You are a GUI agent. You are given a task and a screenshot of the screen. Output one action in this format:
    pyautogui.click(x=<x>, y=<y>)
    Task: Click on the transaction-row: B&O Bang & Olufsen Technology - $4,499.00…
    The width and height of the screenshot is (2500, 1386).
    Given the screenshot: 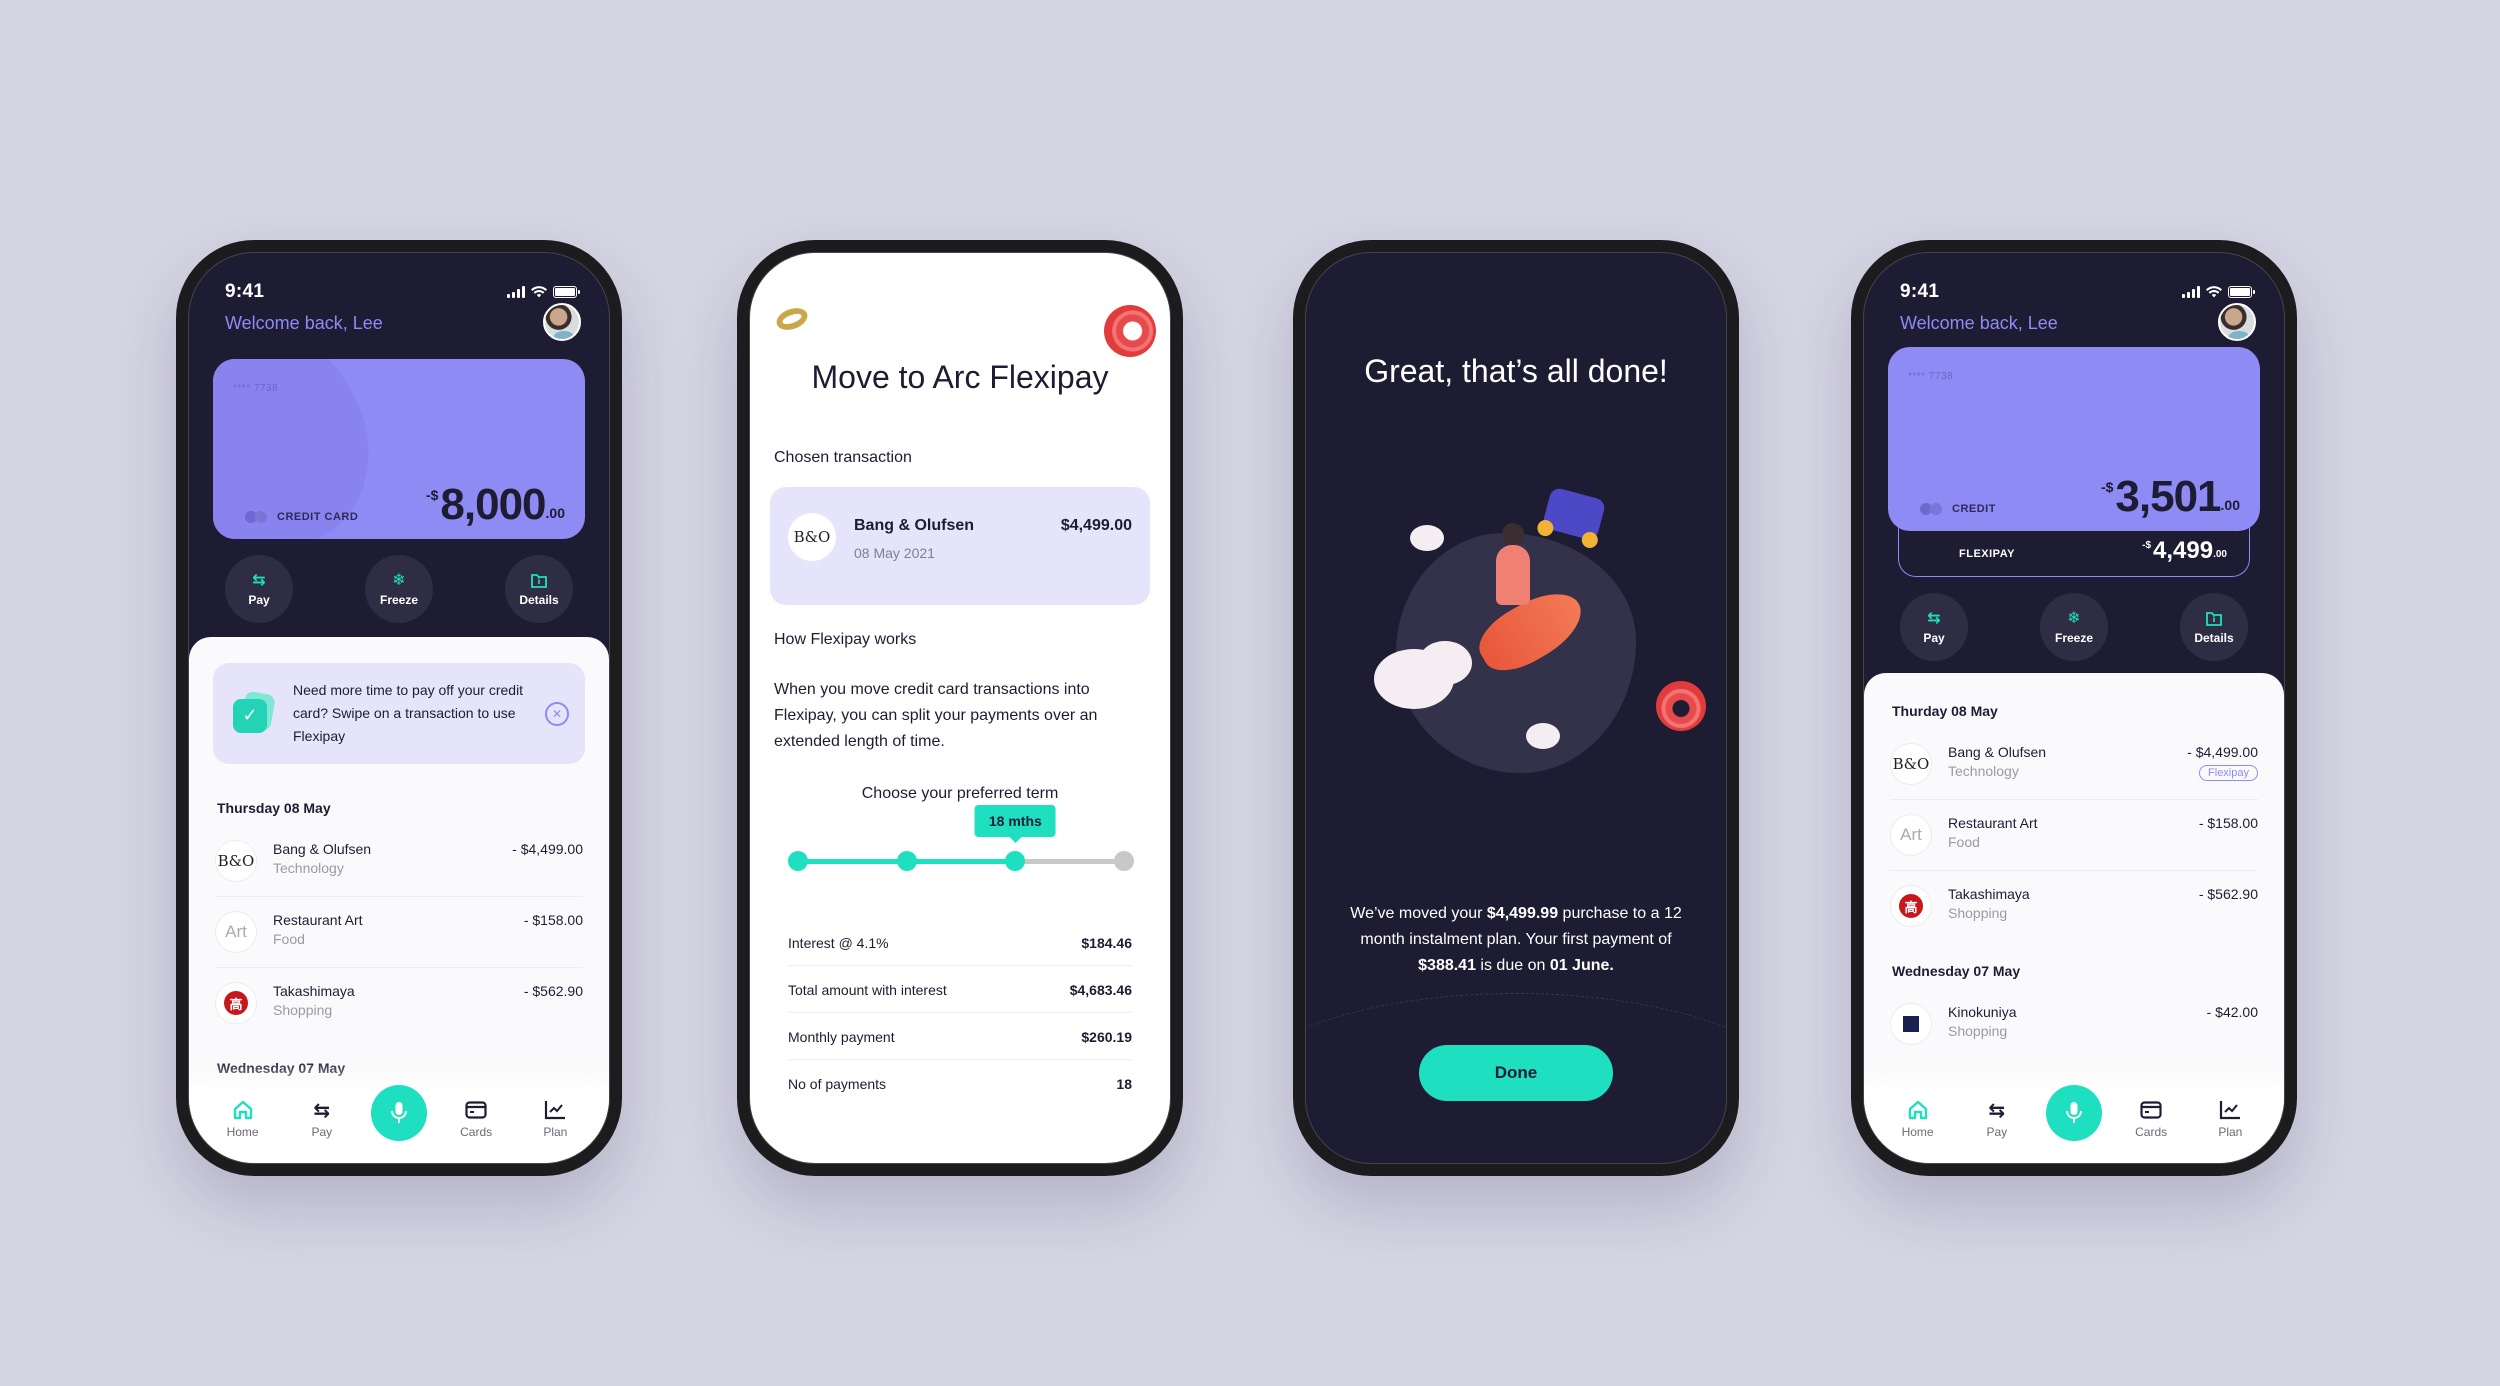 What is the action you would take?
    pyautogui.click(x=2074, y=764)
    